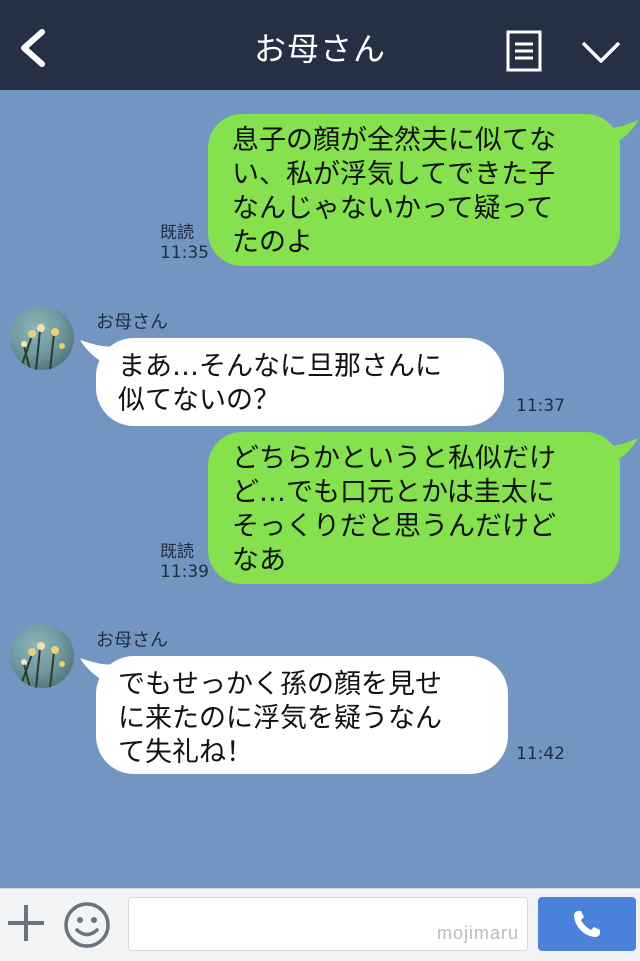 Image resolution: width=640 pixels, height=961 pixels. I want to click on plus-icon, so click(26, 923).